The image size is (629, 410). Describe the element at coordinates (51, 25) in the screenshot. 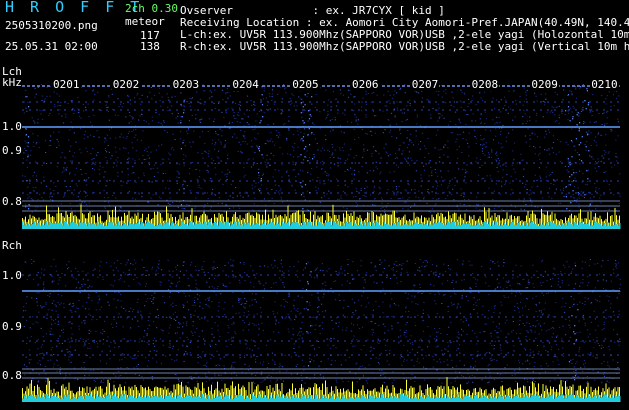

I see `filename-label: 2505310200.png` at that location.